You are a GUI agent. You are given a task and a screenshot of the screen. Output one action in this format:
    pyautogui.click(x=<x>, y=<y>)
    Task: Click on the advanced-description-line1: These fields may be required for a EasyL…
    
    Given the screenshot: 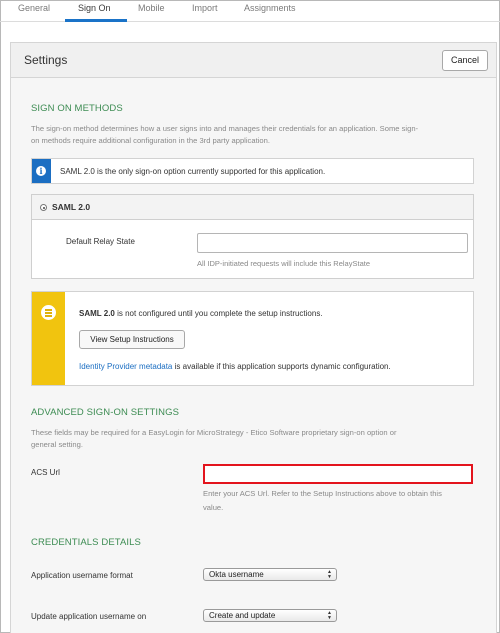 What is the action you would take?
    pyautogui.click(x=214, y=432)
    